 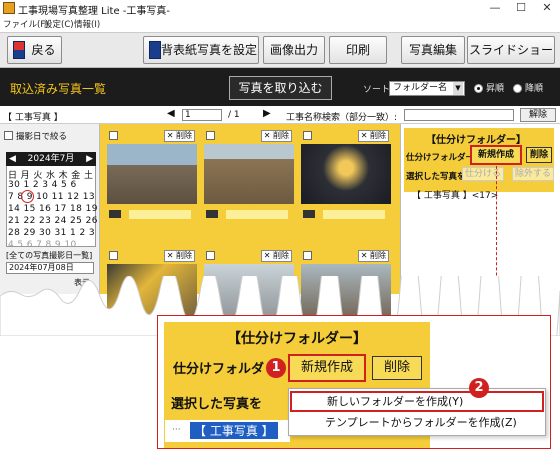 What do you see at coordinates (479, 388) in the screenshot?
I see `step-2-badge: 2` at bounding box center [479, 388].